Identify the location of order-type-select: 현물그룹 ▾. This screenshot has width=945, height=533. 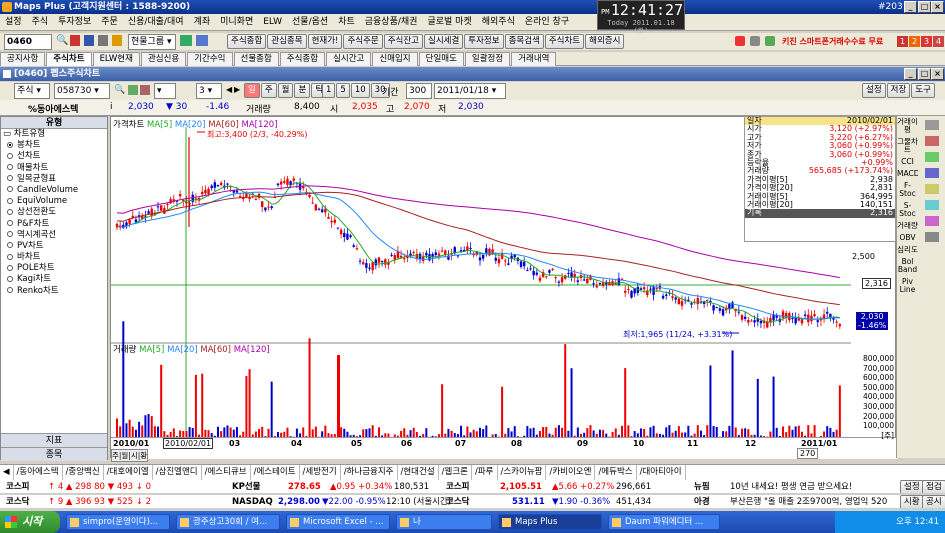
(152, 42).